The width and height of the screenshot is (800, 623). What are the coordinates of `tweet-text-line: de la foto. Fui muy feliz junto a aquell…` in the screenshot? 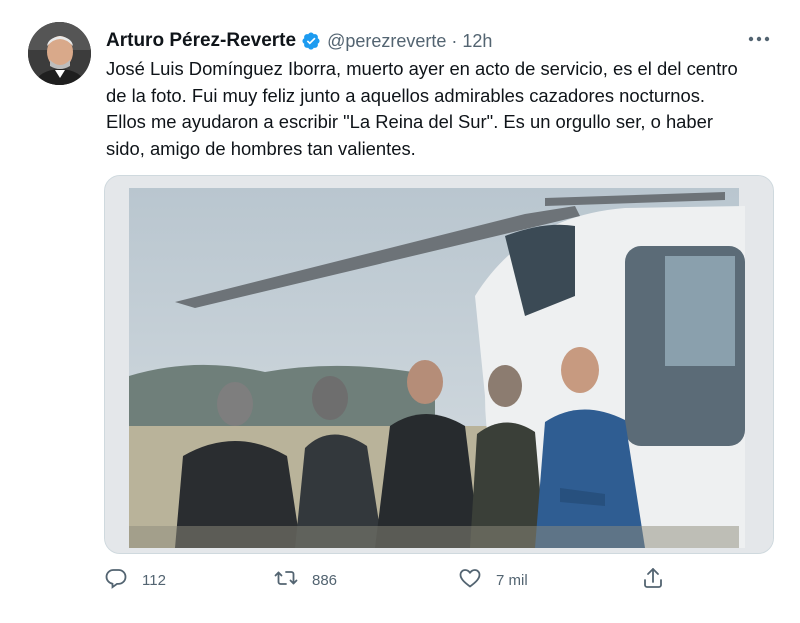 It's located at (406, 95).